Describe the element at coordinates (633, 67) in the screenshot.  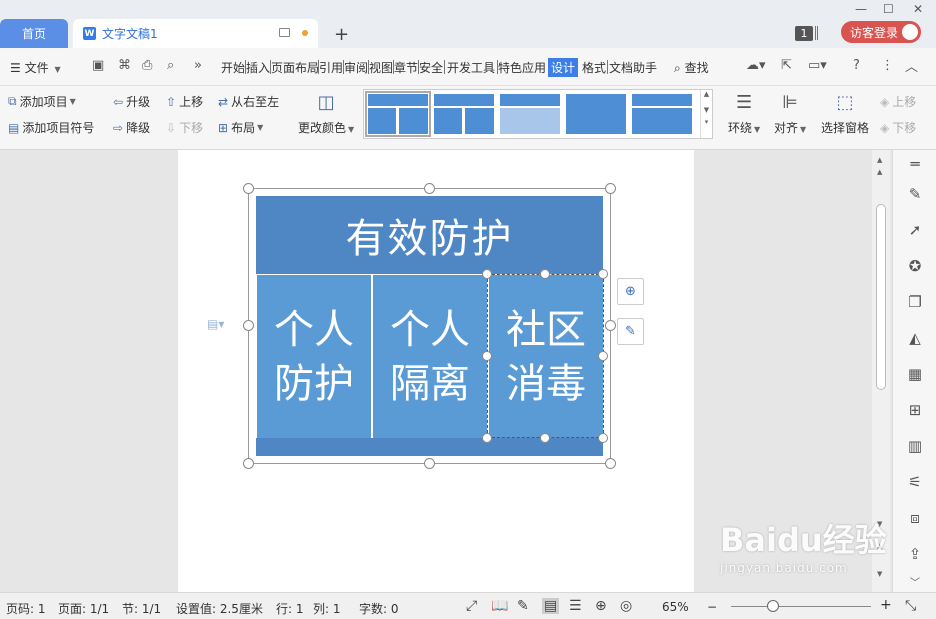
I see `menu-doc-assistant: 文档助手` at that location.